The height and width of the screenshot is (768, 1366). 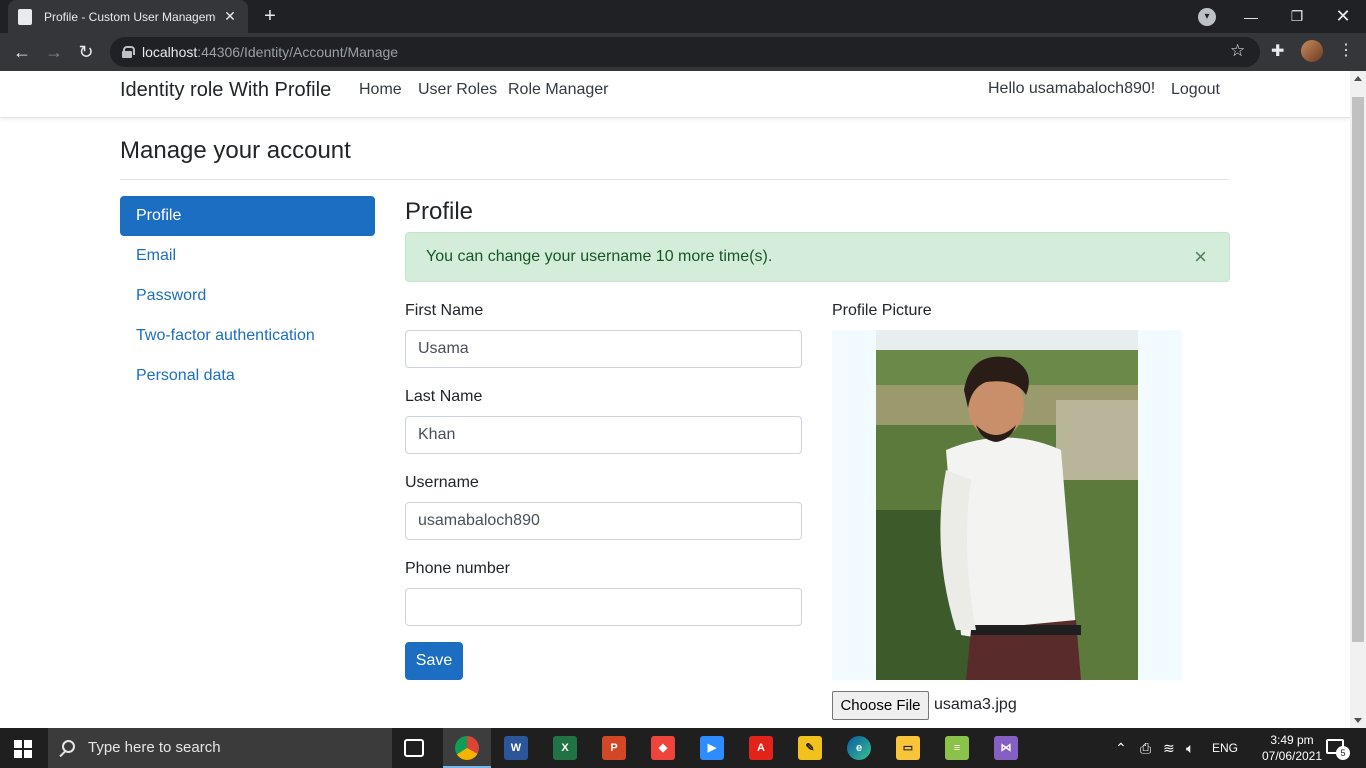 I want to click on clock-time: 3:49 pm, so click(x=1292, y=740).